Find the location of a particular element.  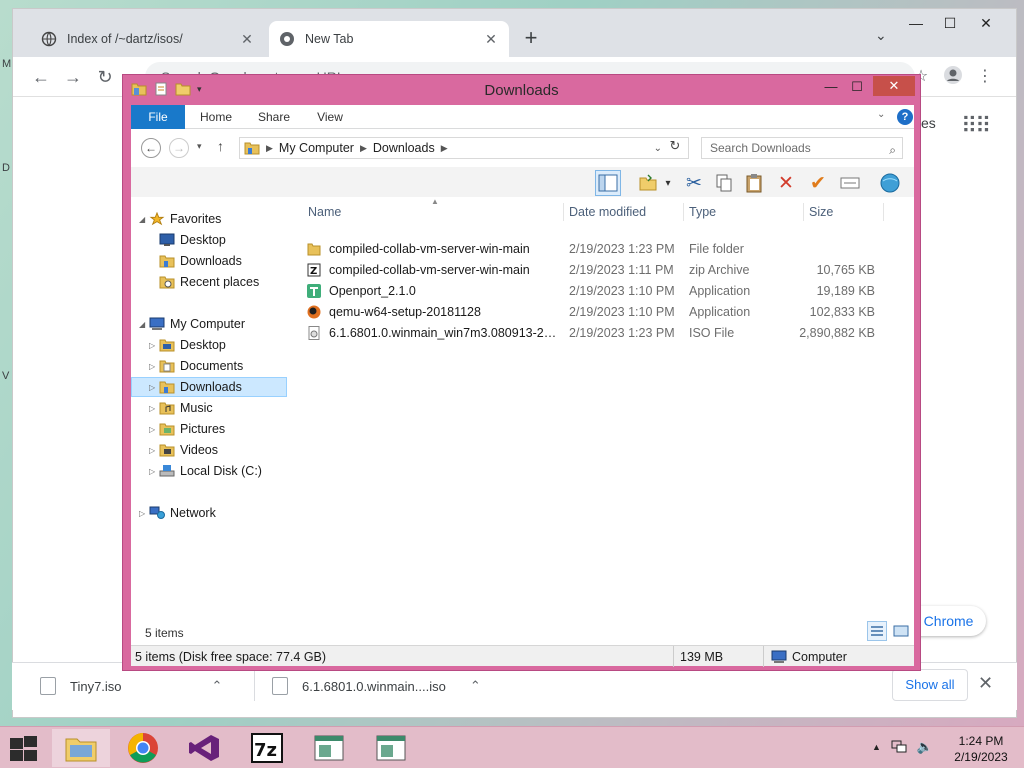

new-tab-plus-icon: + is located at coordinates (531, 39).